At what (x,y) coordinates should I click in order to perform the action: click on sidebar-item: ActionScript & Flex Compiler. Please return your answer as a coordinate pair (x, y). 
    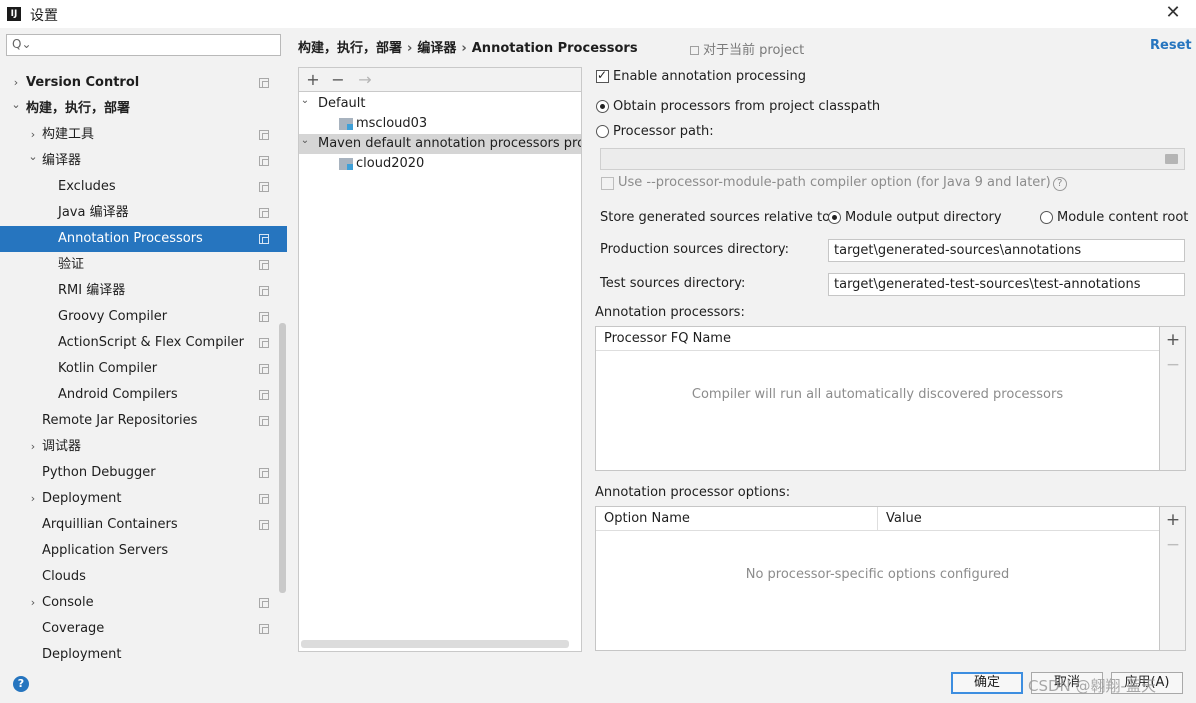
    Looking at the image, I should click on (143, 343).